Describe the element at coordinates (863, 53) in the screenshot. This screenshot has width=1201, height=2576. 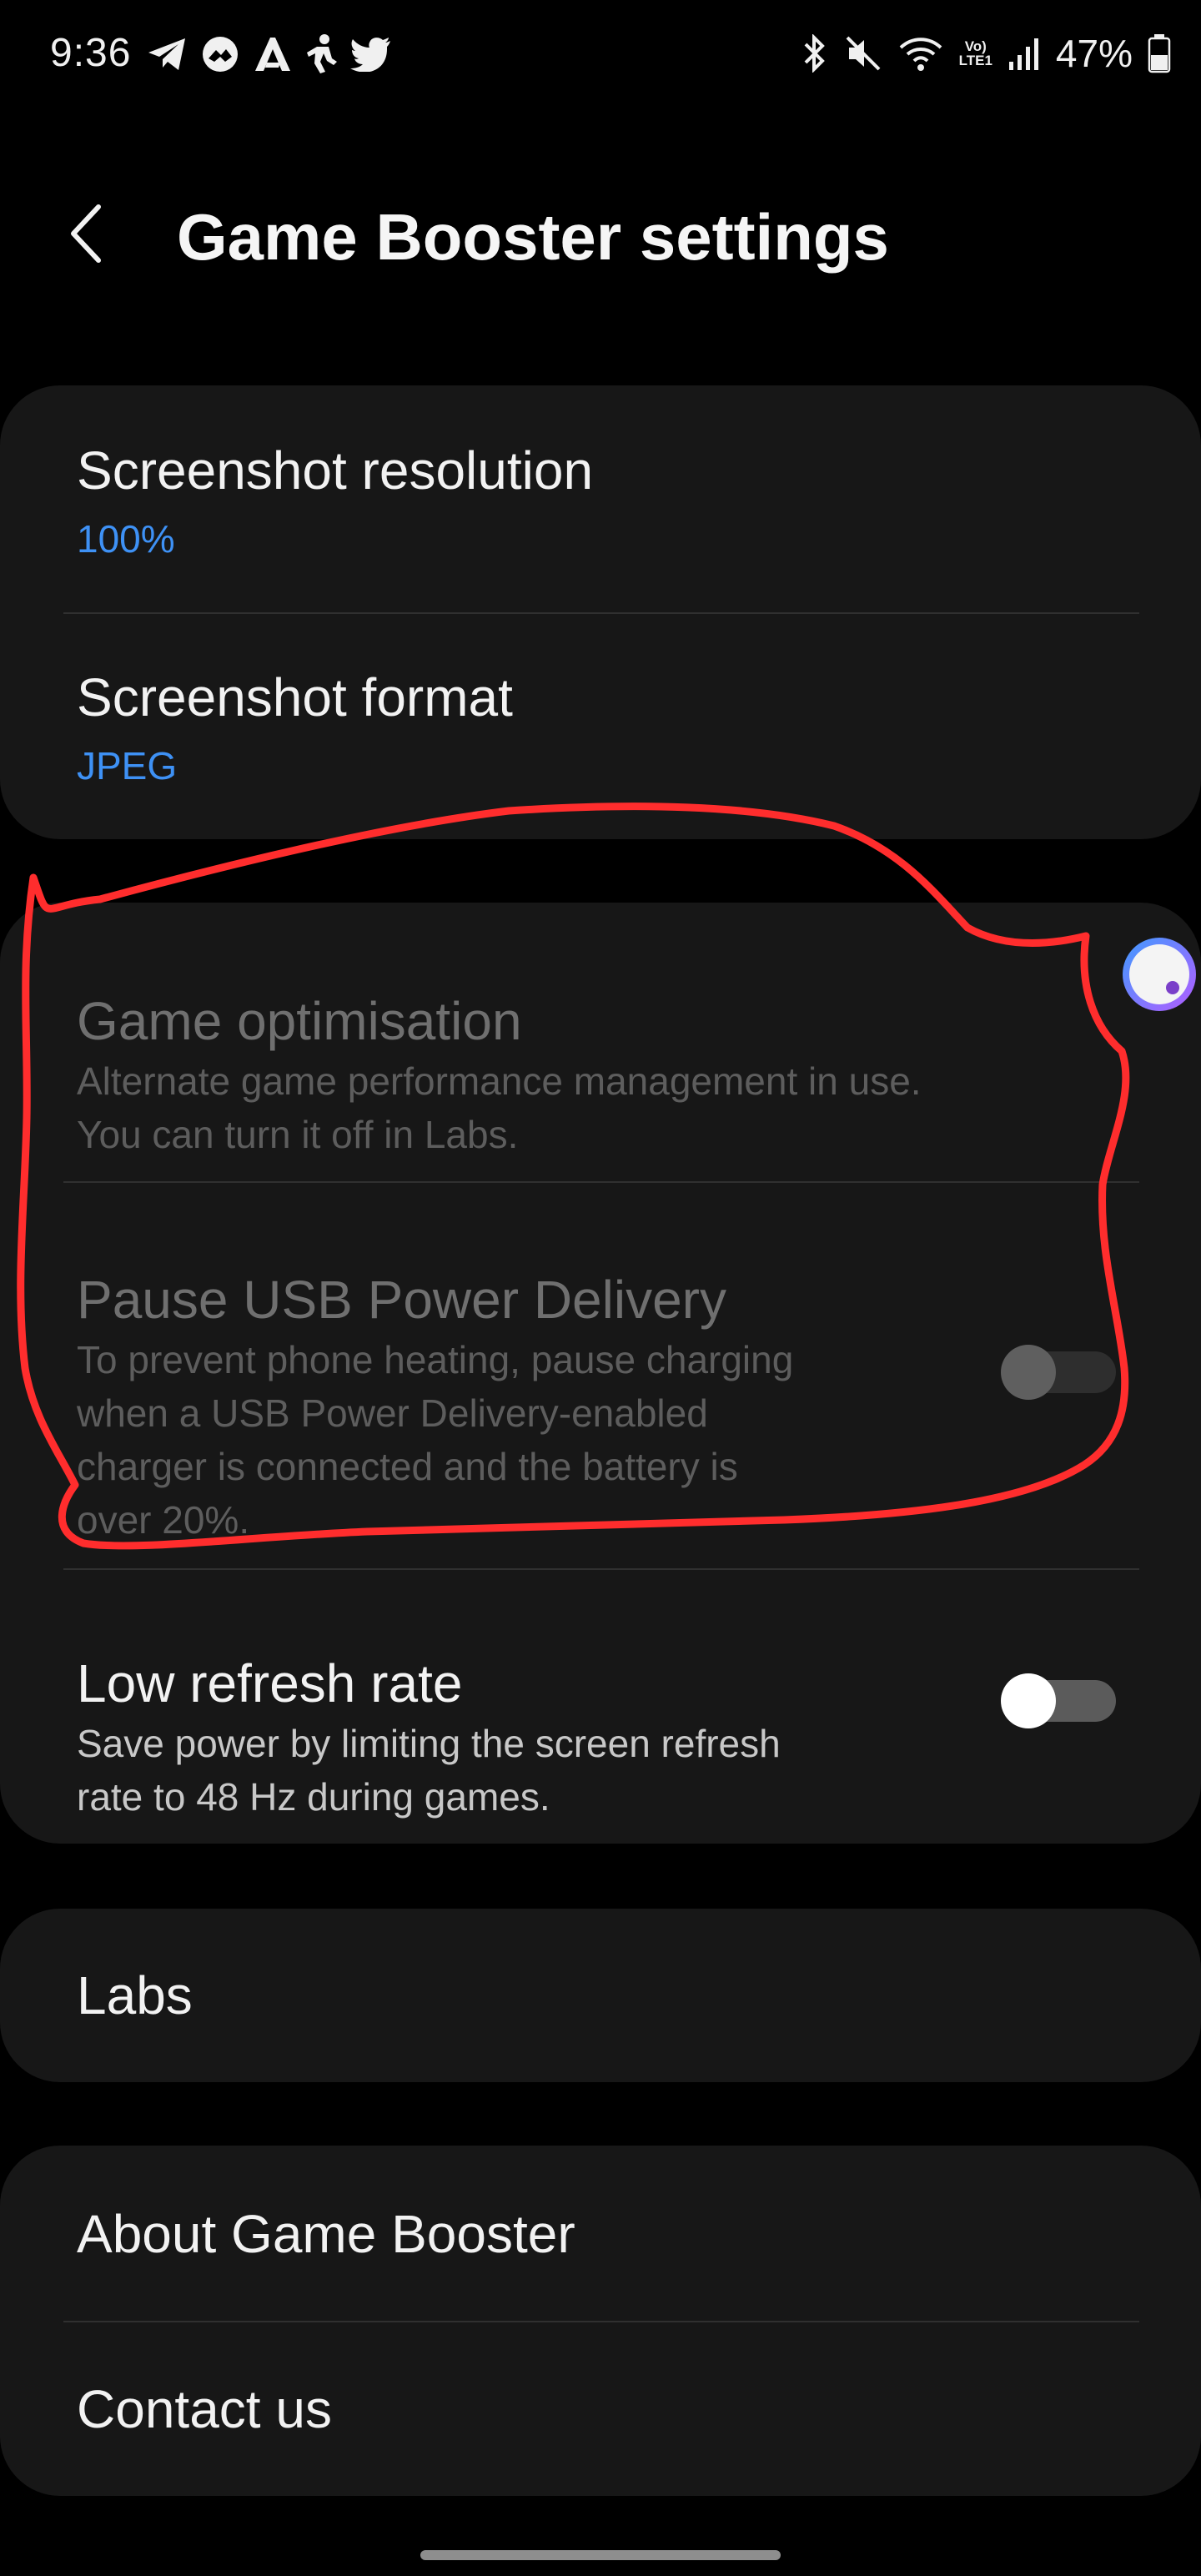
I see `mute-icon` at that location.